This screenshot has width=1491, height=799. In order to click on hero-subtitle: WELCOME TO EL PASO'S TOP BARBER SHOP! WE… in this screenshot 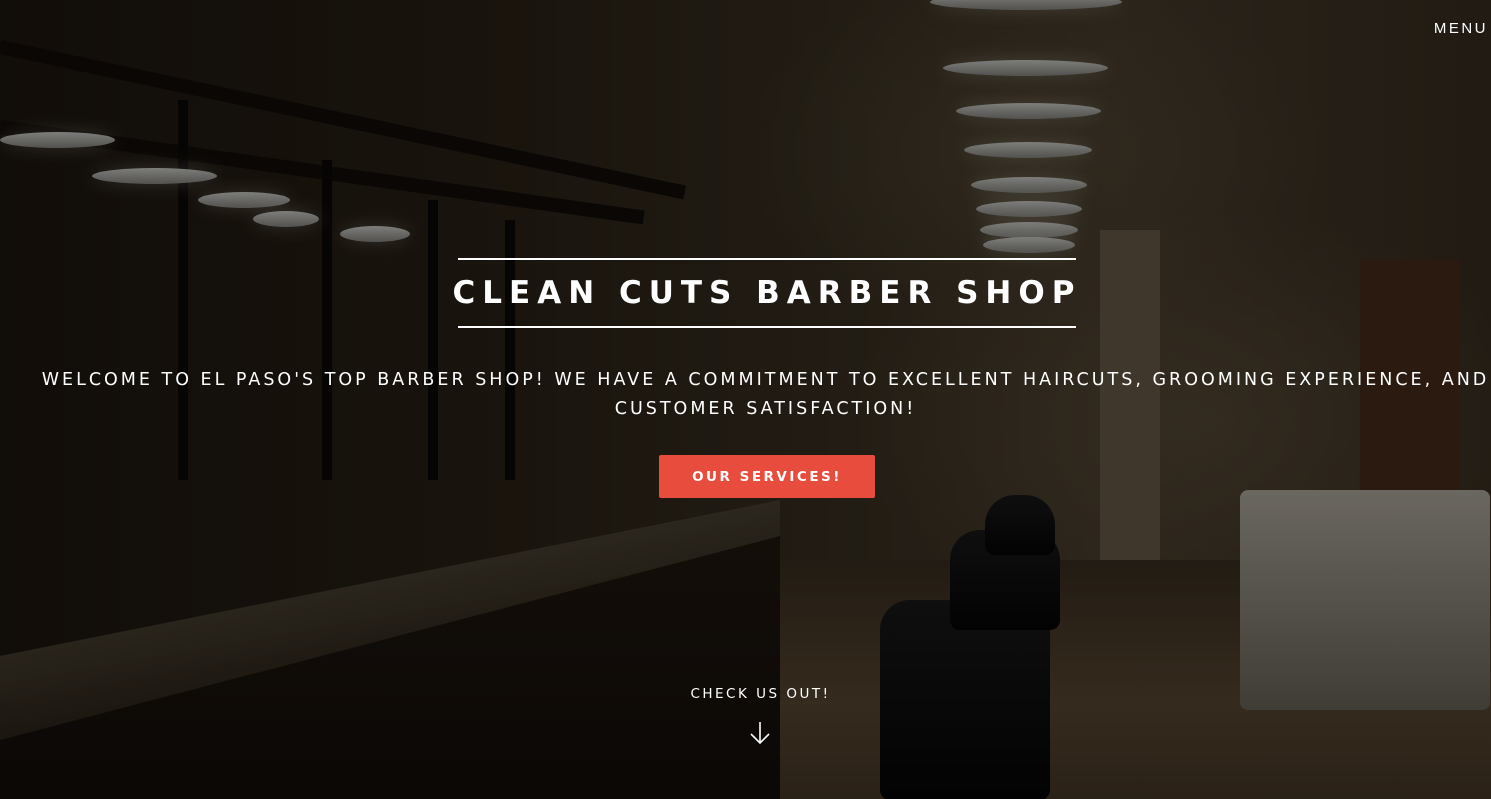, I will do `click(765, 394)`.